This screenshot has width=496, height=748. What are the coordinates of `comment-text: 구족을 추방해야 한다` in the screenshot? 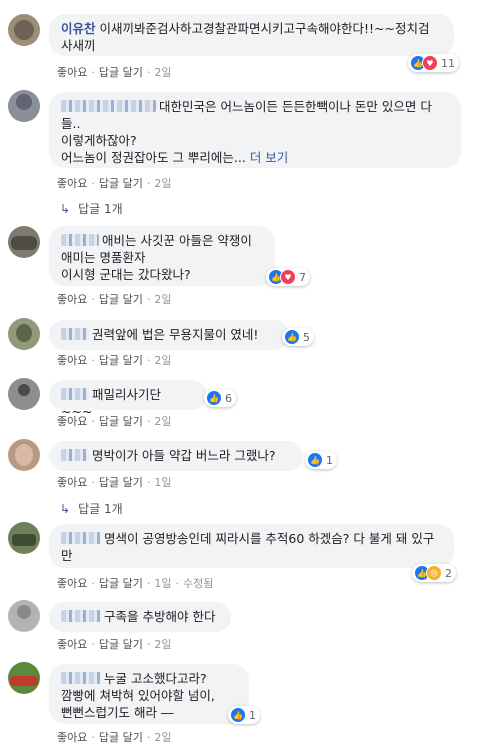 It's located at (160, 616).